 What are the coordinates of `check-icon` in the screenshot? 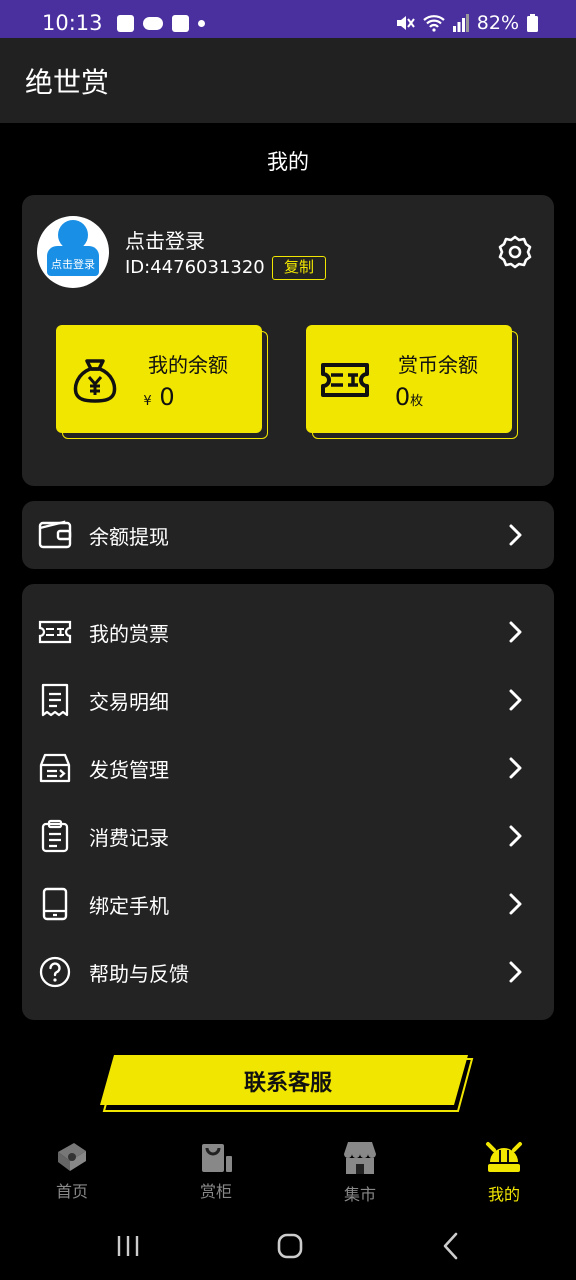 It's located at (180, 23).